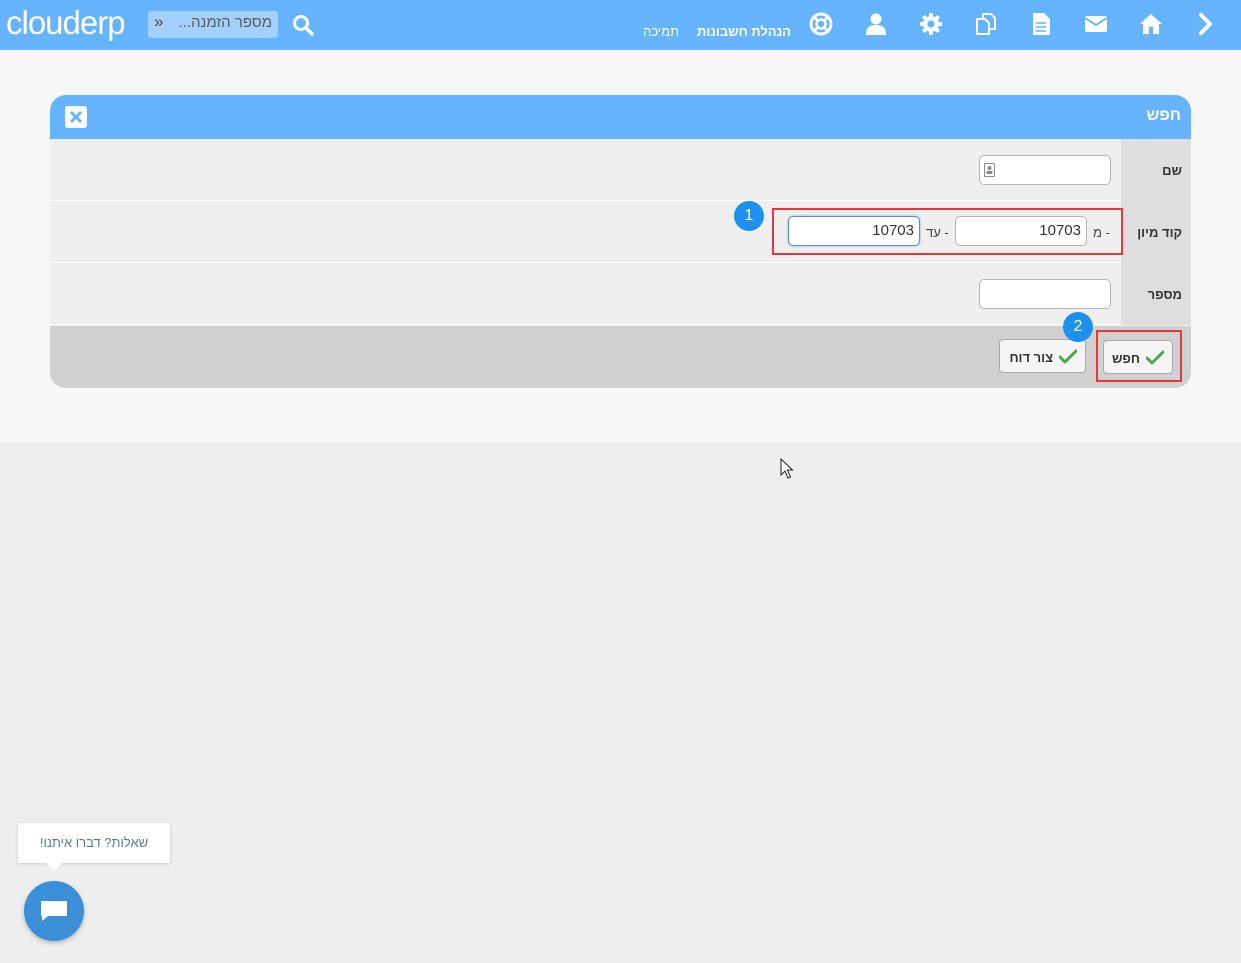 This screenshot has width=1241, height=963. I want to click on document-icon, so click(1041, 24).